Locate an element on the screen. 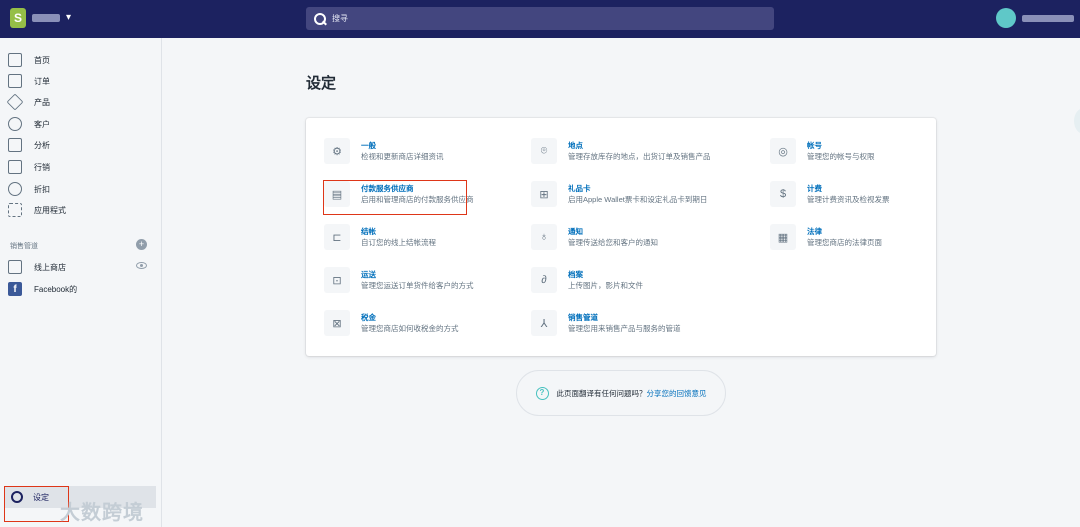 The height and width of the screenshot is (527, 1080). setting-title: 运送 is located at coordinates (417, 274).